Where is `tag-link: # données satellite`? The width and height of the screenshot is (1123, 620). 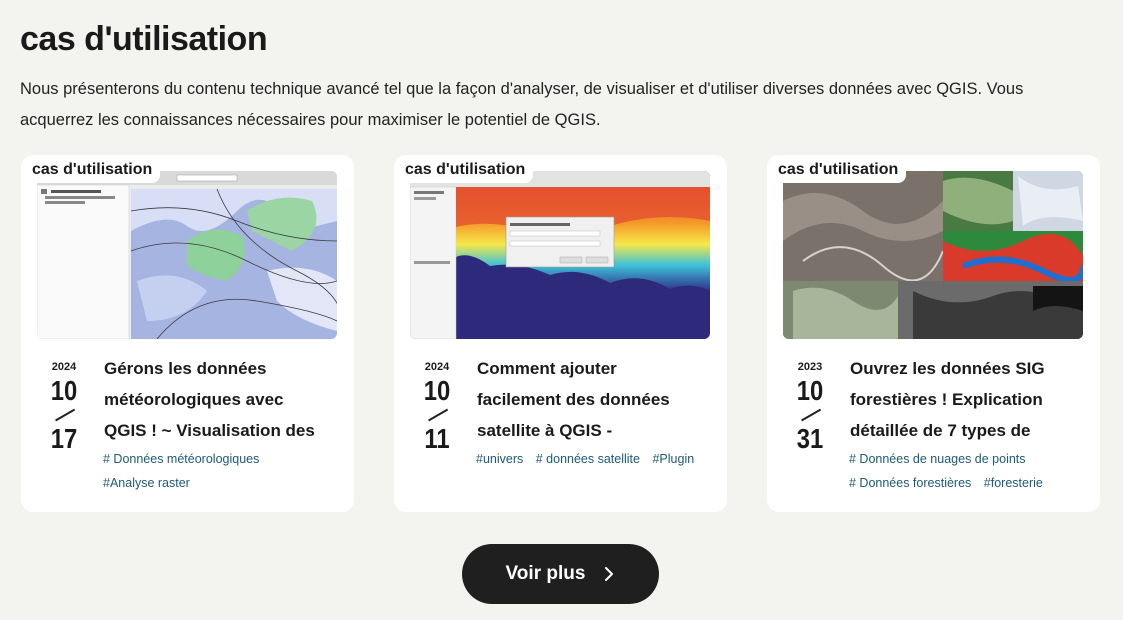
tag-link: # données satellite is located at coordinates (588, 459).